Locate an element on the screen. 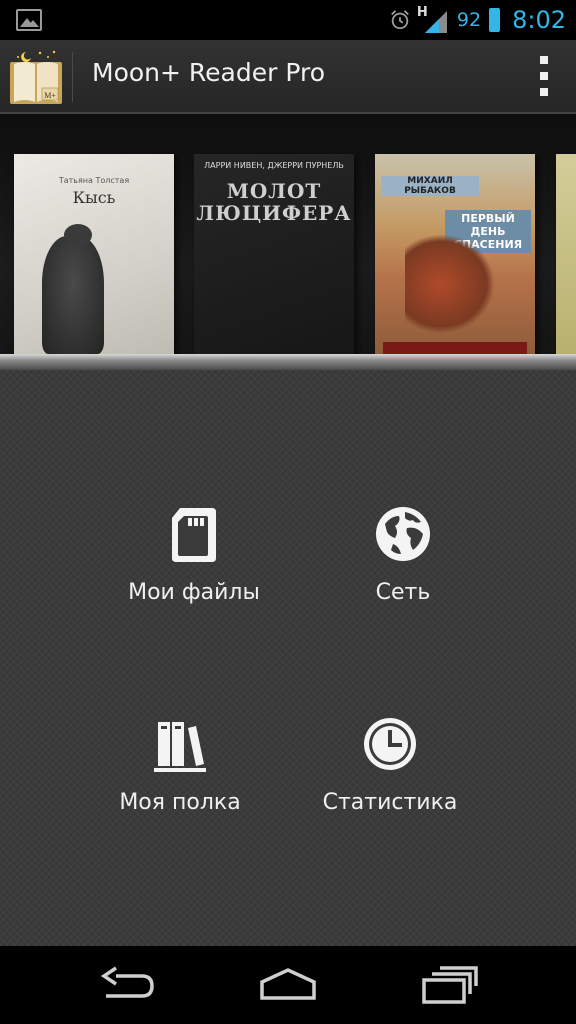 The width and height of the screenshot is (576, 1024). recent-apps-icon is located at coordinates (448, 985).